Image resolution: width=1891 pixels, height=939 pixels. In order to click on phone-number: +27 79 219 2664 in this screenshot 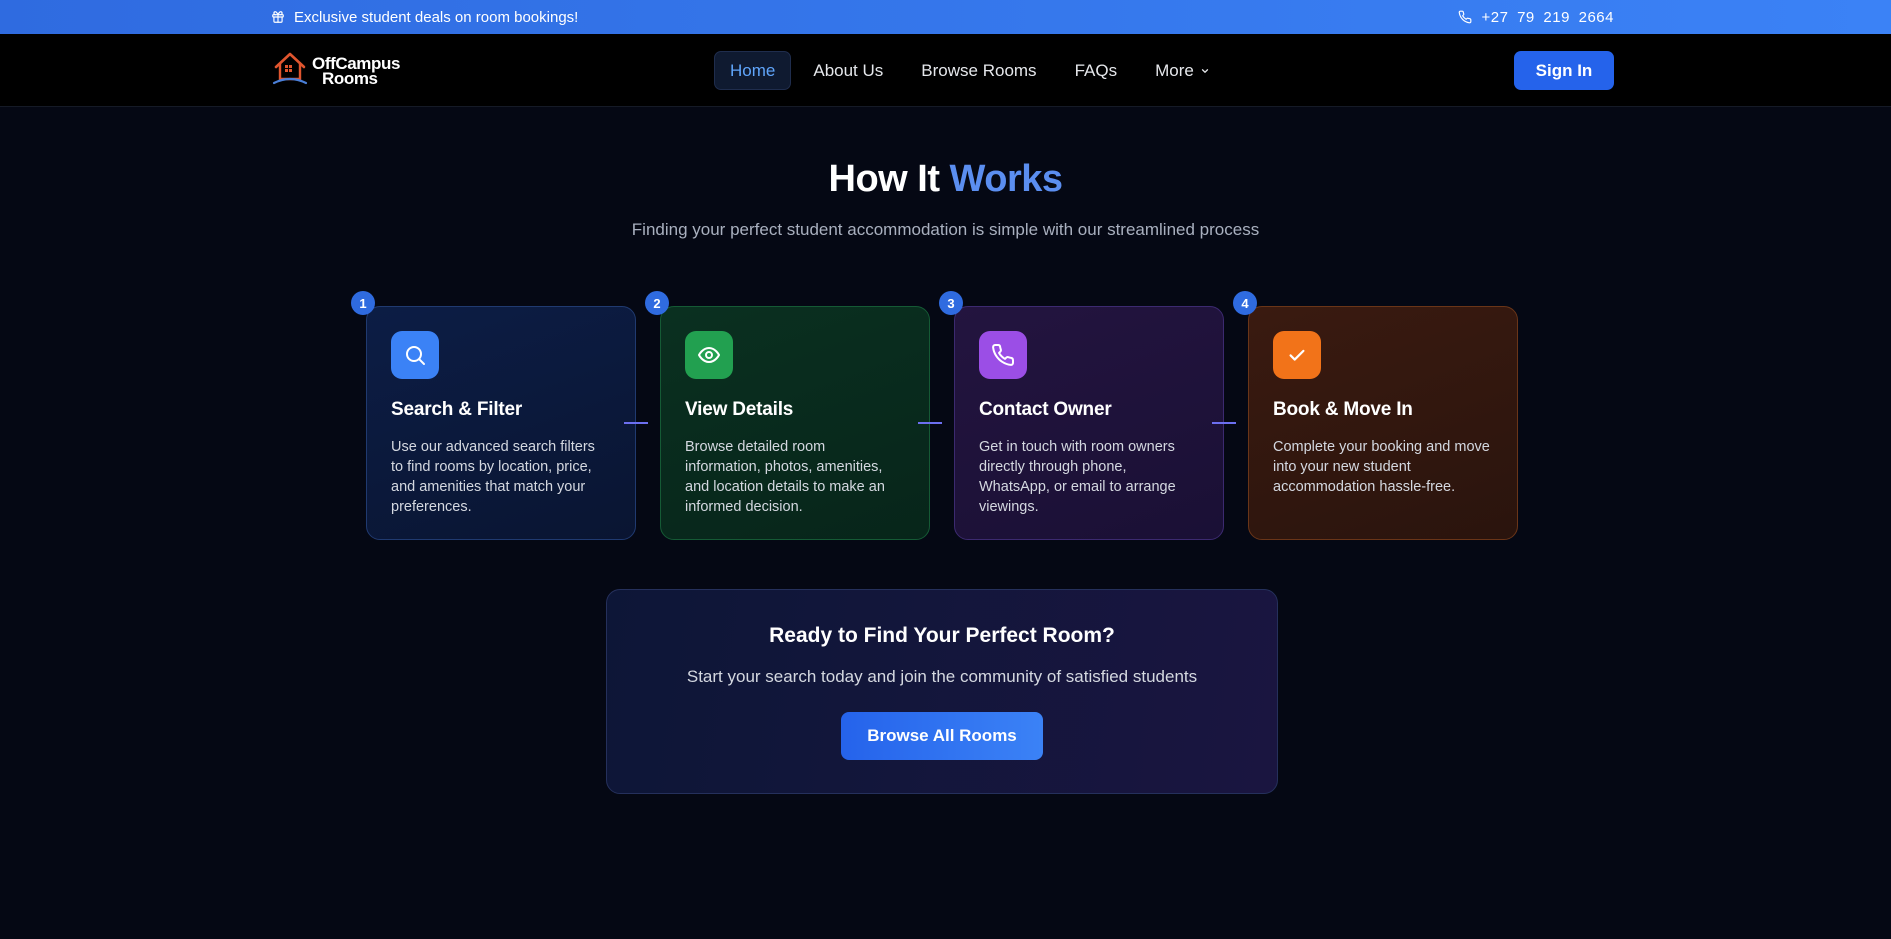, I will do `click(1547, 17)`.